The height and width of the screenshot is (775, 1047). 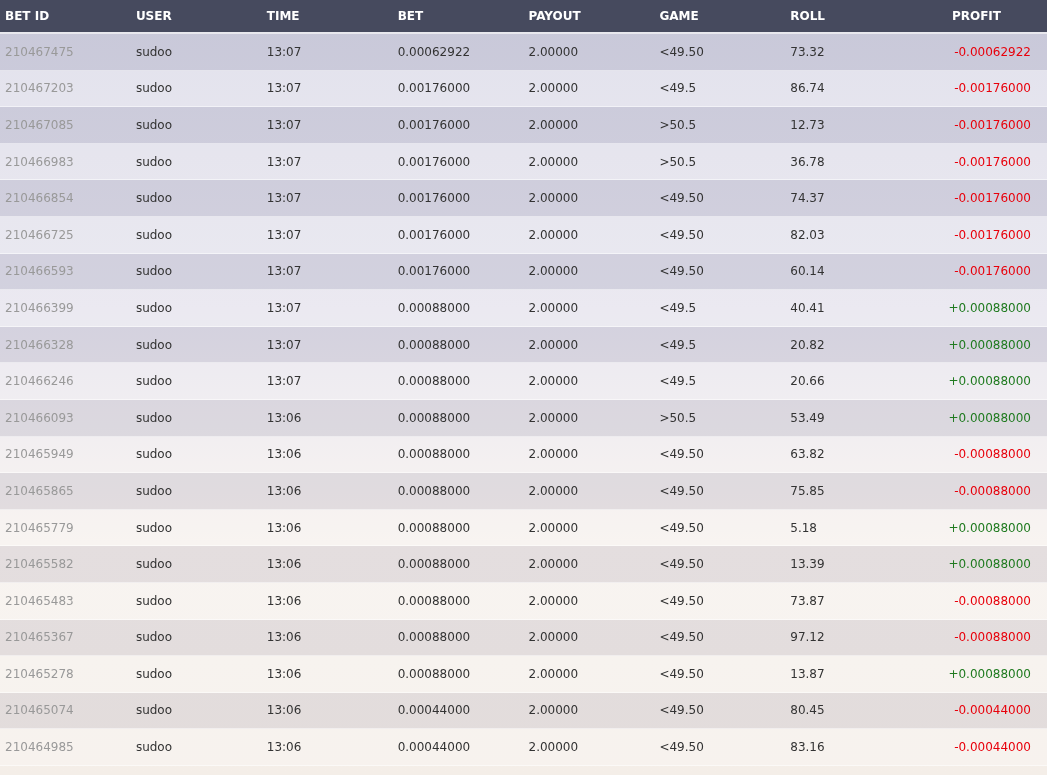 I want to click on bet-id-cell-text: 210467475, so click(x=39, y=51).